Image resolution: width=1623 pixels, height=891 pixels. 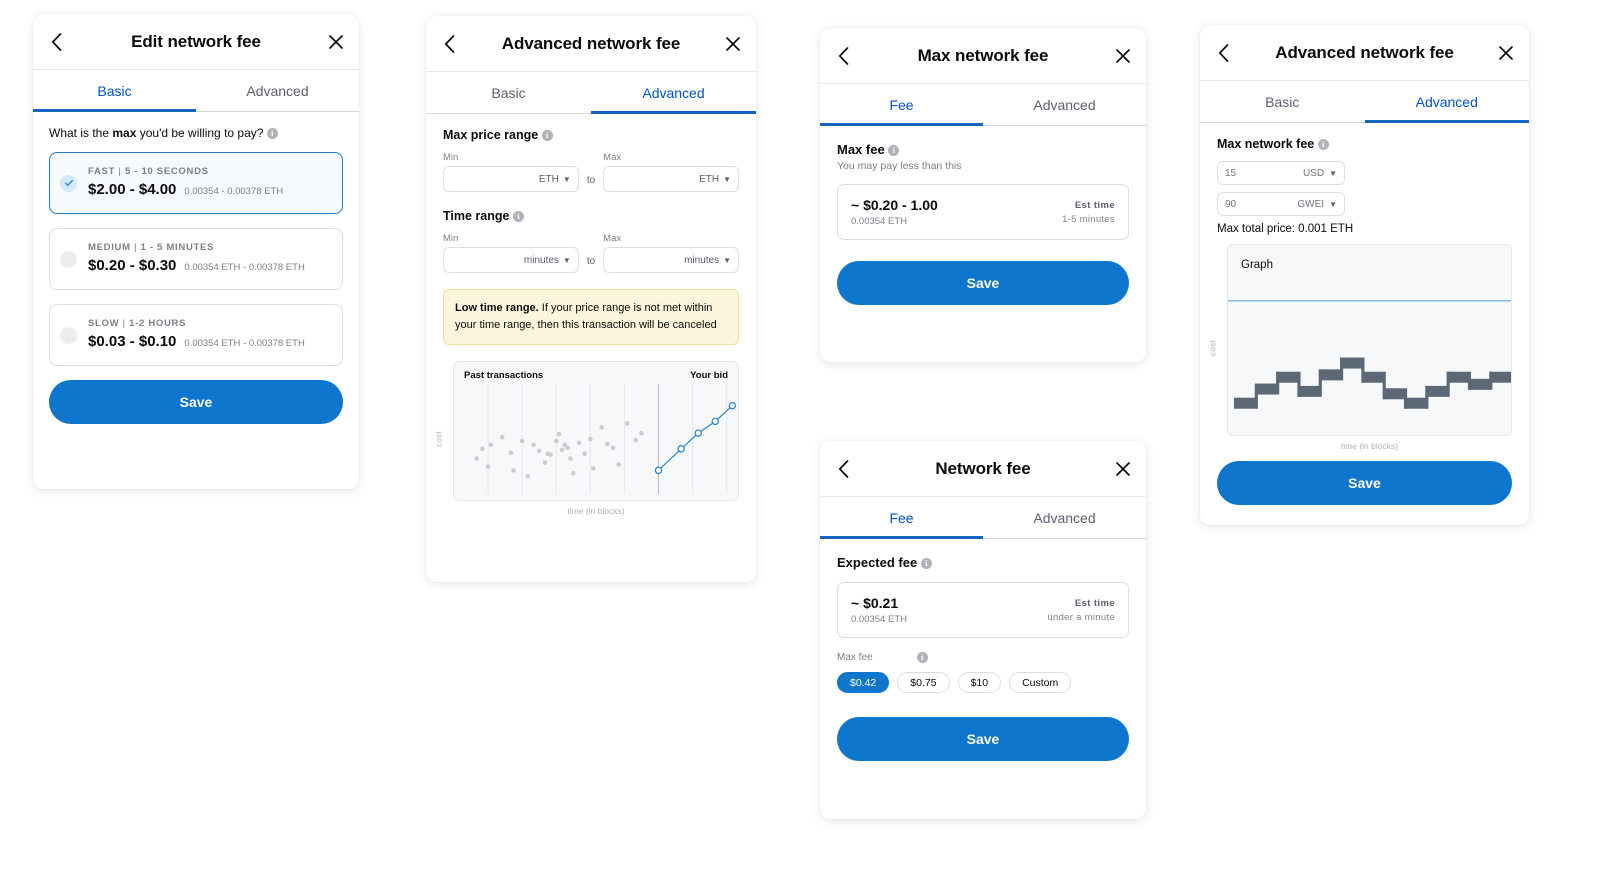 I want to click on radio-slow, so click(x=68, y=335).